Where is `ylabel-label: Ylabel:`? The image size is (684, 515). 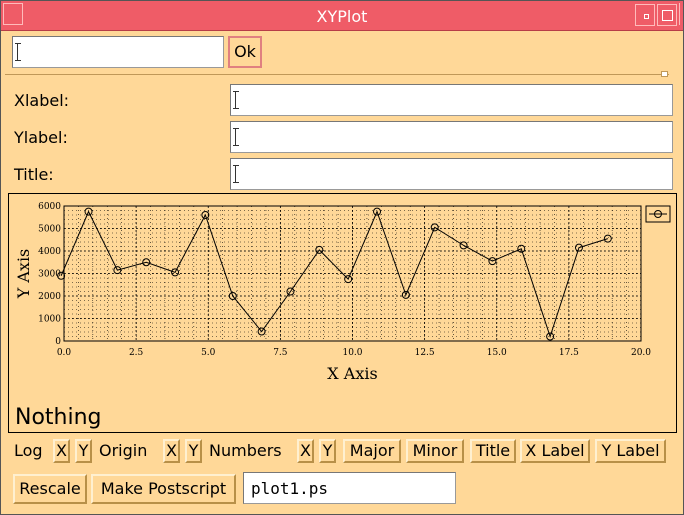 ylabel-label: Ylabel: is located at coordinates (41, 137).